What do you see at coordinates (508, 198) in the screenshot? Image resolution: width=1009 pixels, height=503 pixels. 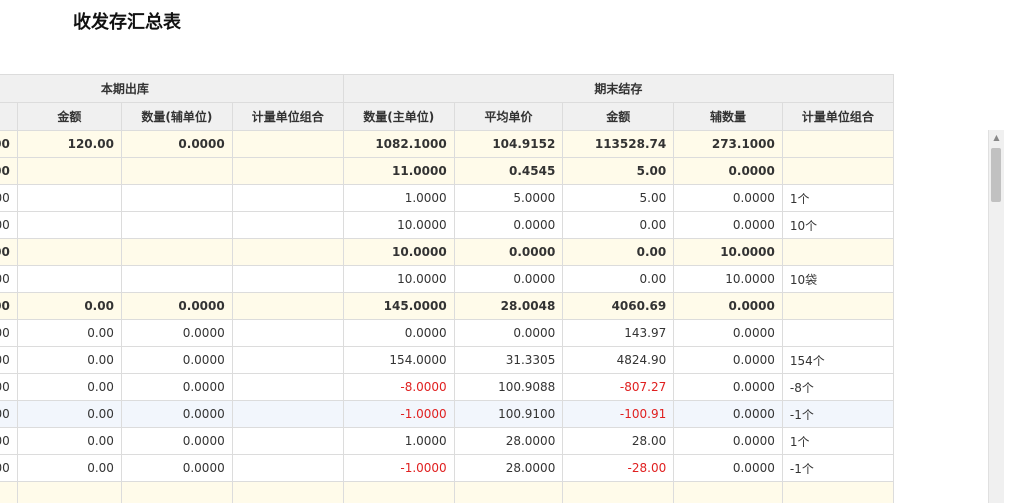 I see `table-cell: 5.0000` at bounding box center [508, 198].